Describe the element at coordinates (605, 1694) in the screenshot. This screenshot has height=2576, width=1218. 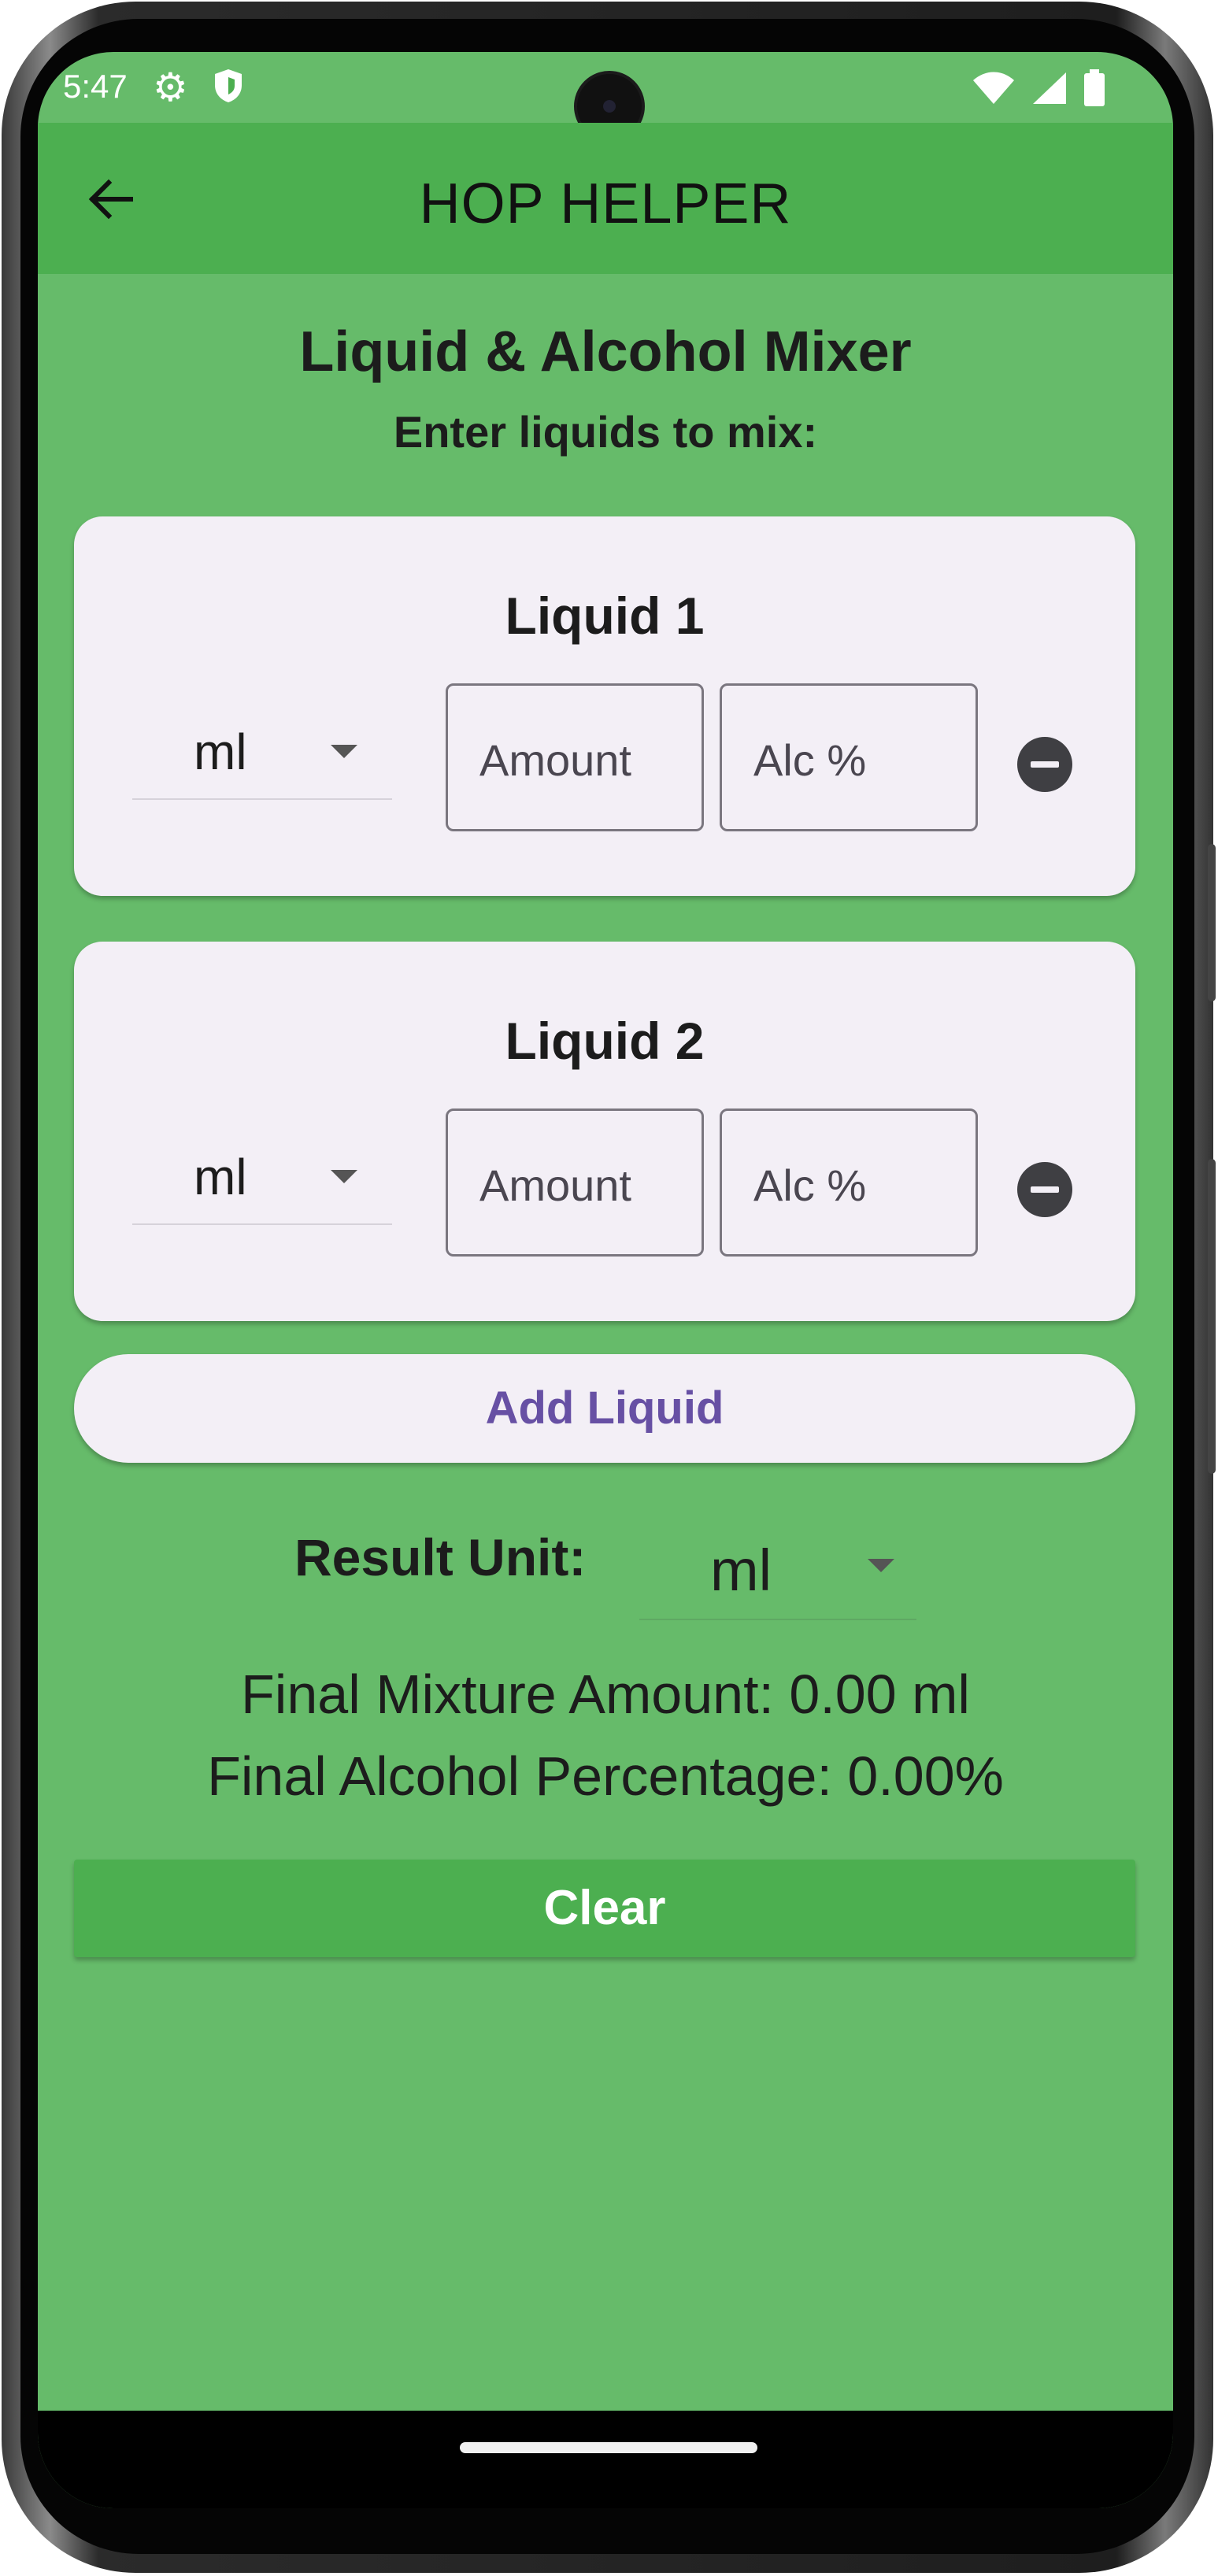
I see `final-mixture-amount: Final Mixture Amount: 0.00 ml` at that location.